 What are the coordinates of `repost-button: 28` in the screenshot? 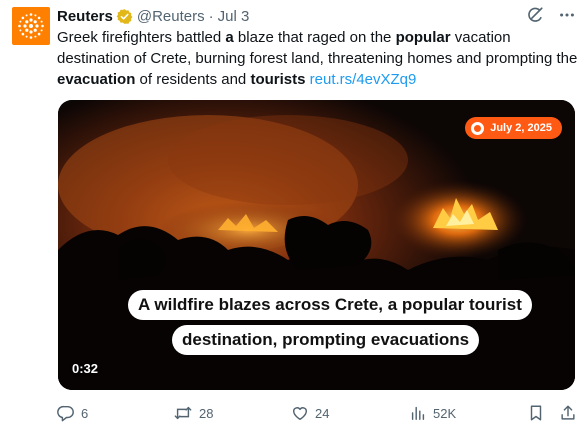 It's located at (193, 413).